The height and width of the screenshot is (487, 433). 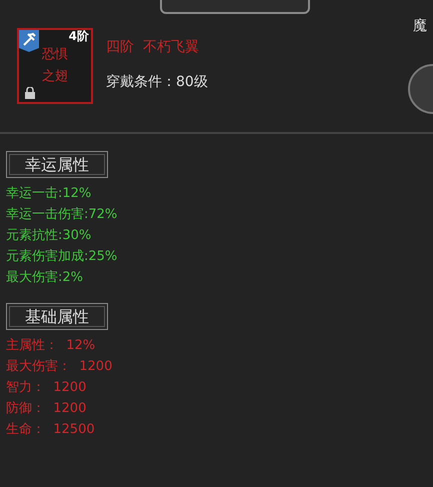 What do you see at coordinates (55, 55) in the screenshot?
I see `item-name: 恐惧` at bounding box center [55, 55].